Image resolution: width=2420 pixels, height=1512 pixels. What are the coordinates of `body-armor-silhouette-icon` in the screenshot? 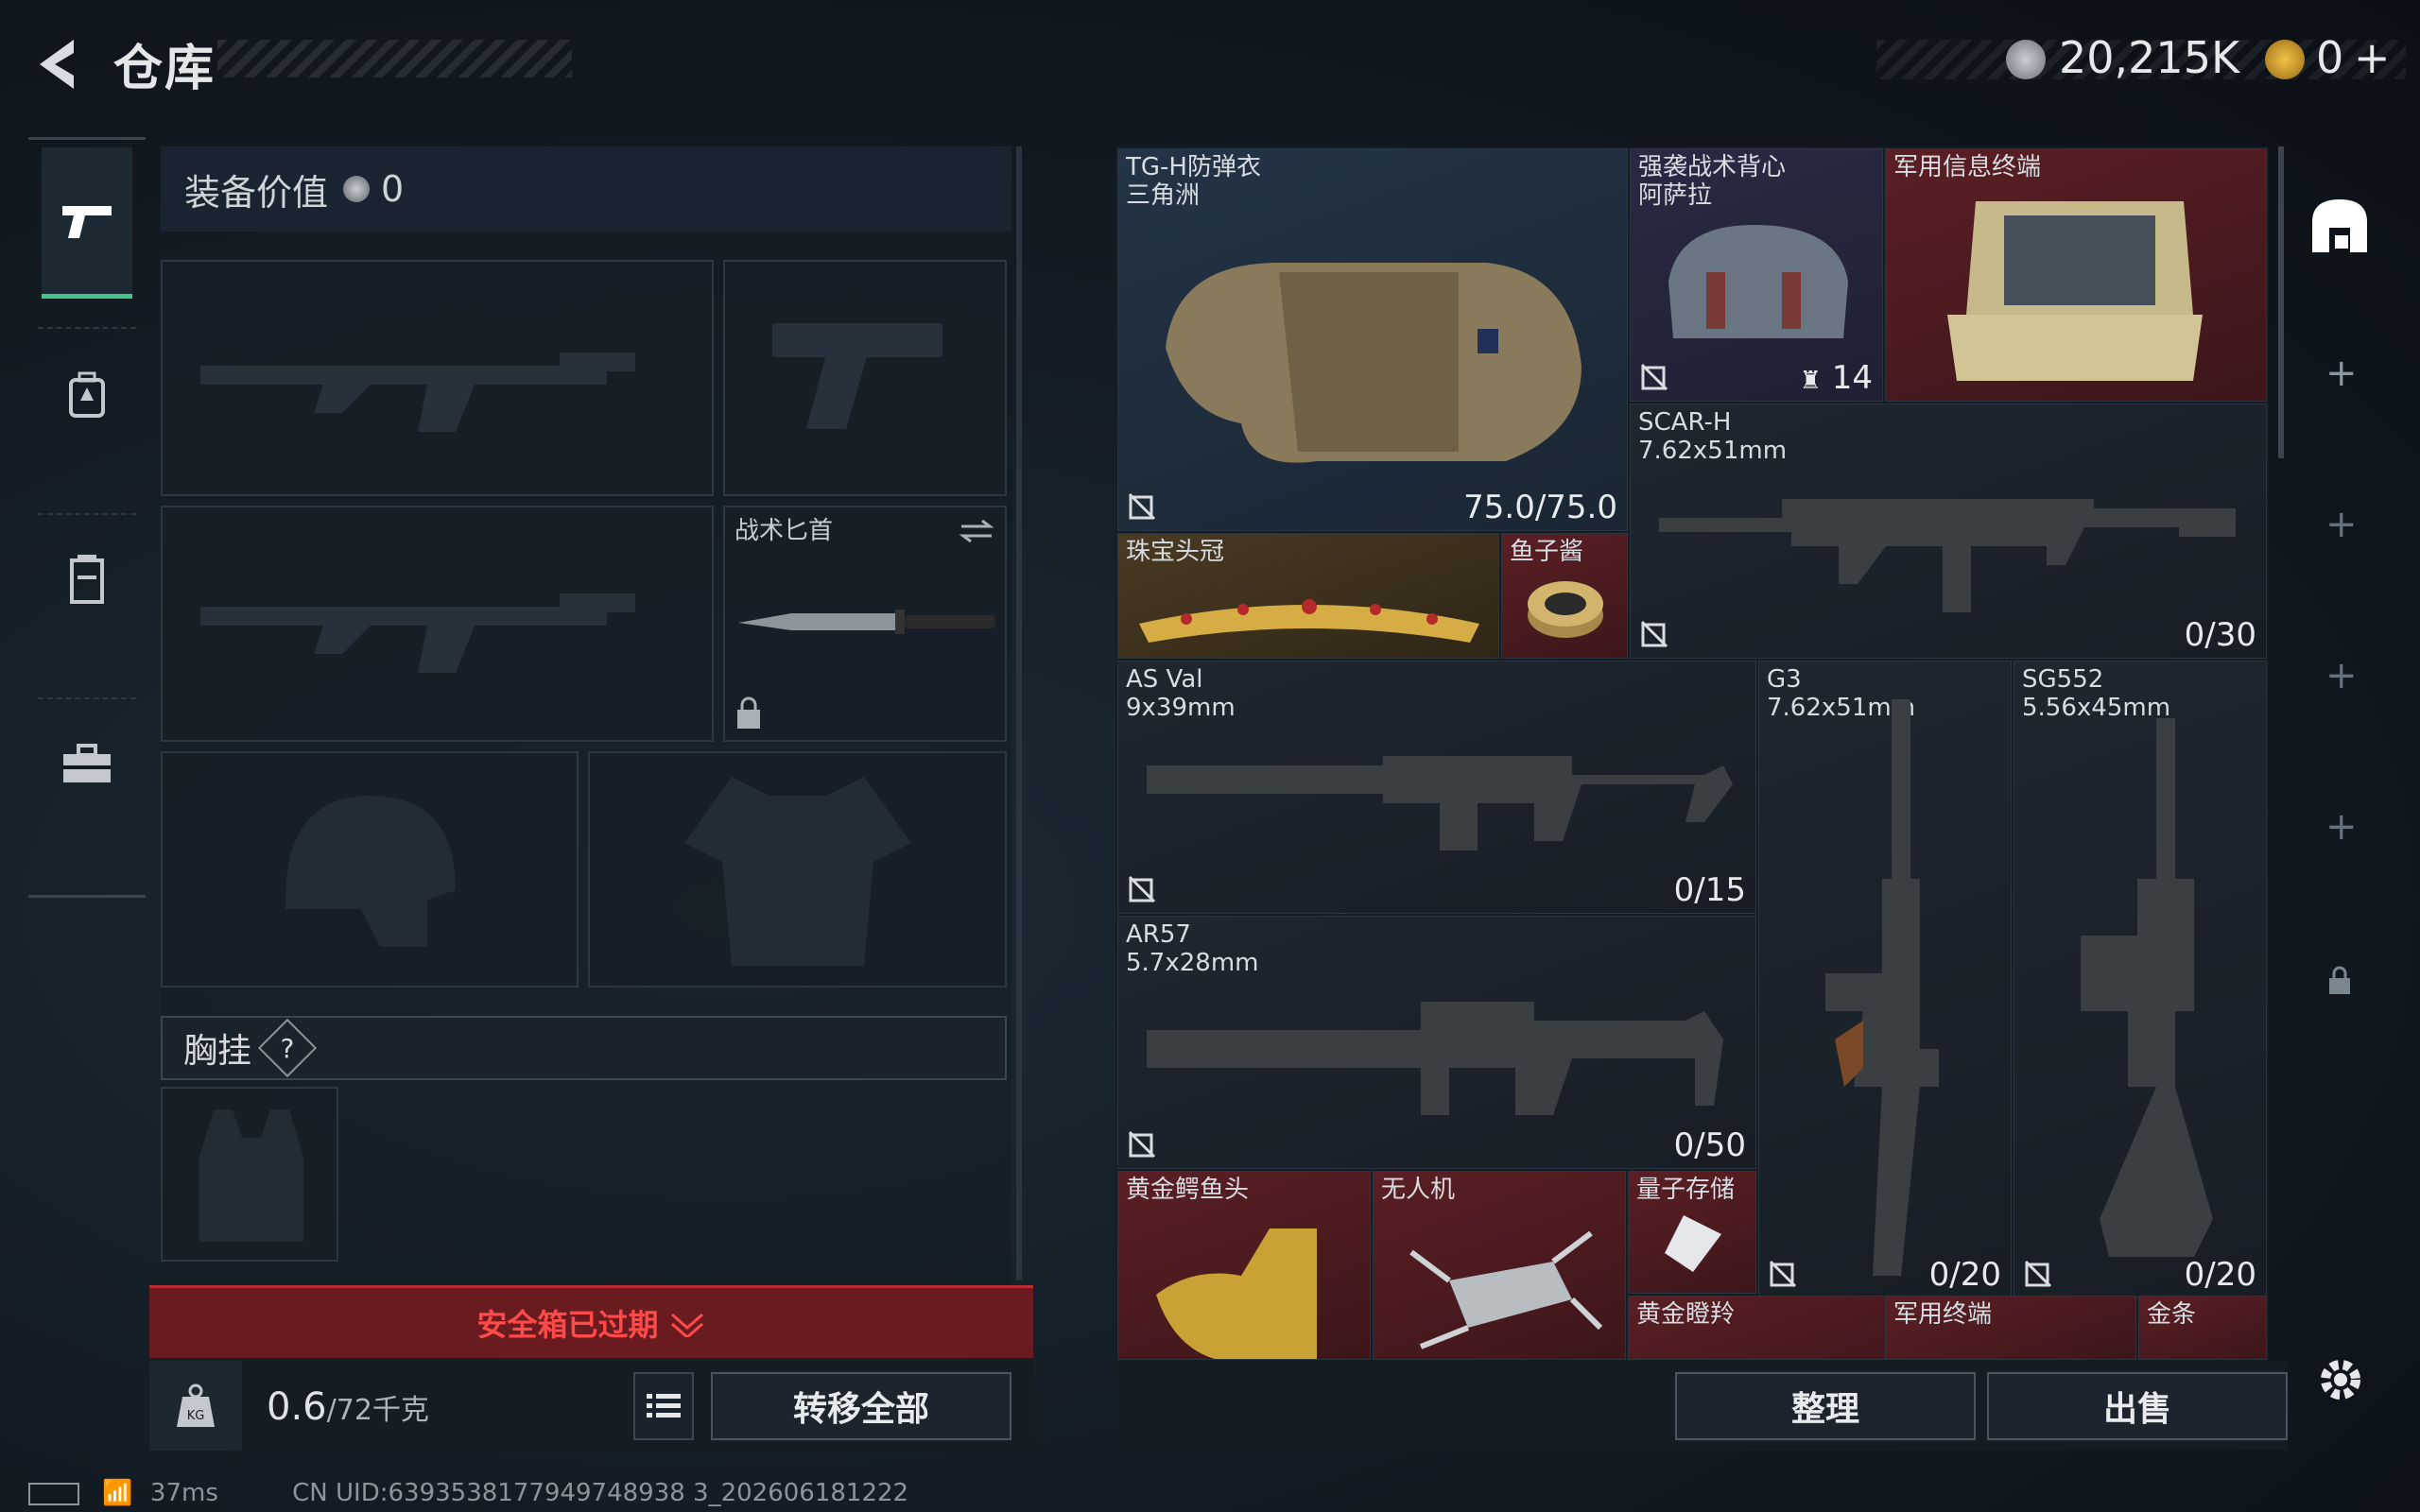 It's located at (797, 871).